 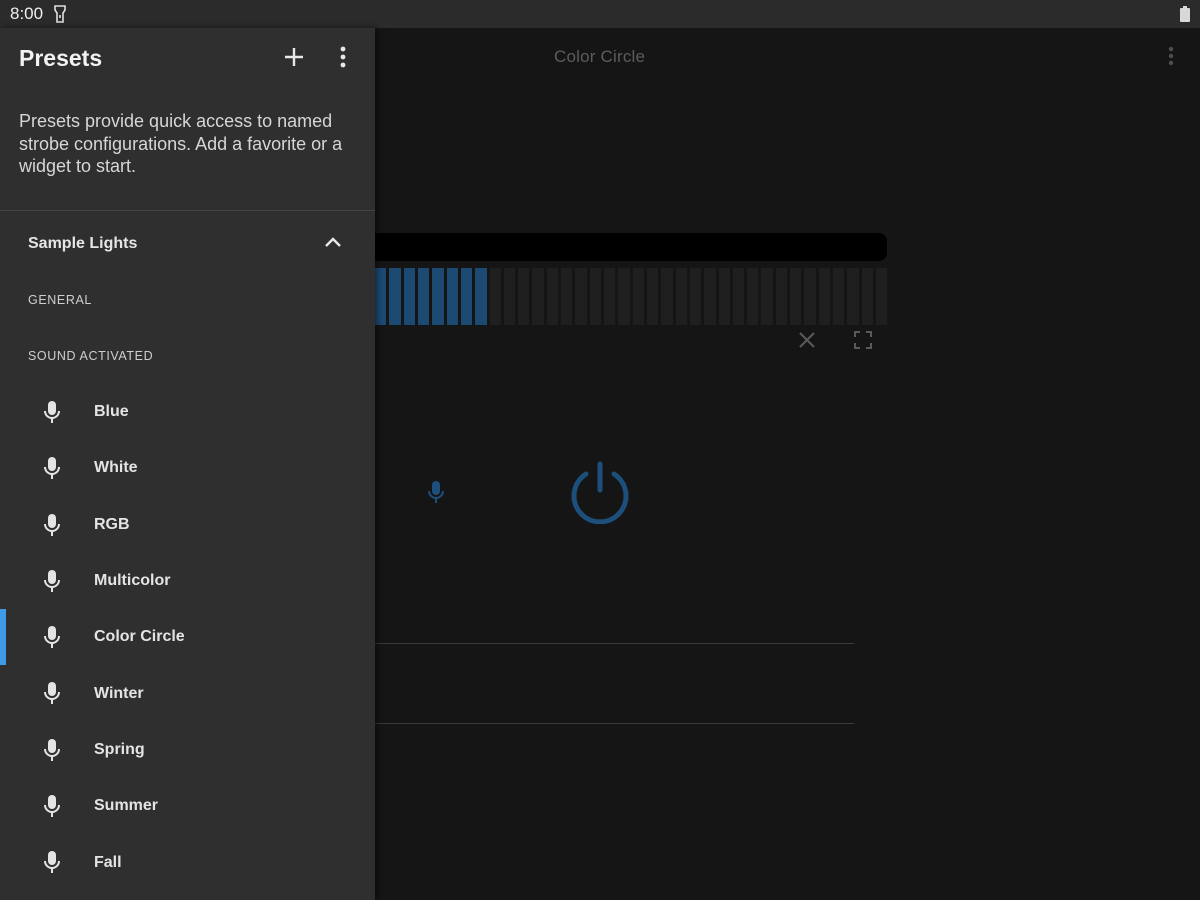 What do you see at coordinates (111, 412) in the screenshot?
I see `preset-label: Blue` at bounding box center [111, 412].